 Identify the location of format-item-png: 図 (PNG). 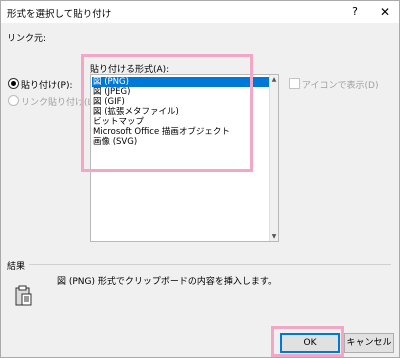
(181, 82).